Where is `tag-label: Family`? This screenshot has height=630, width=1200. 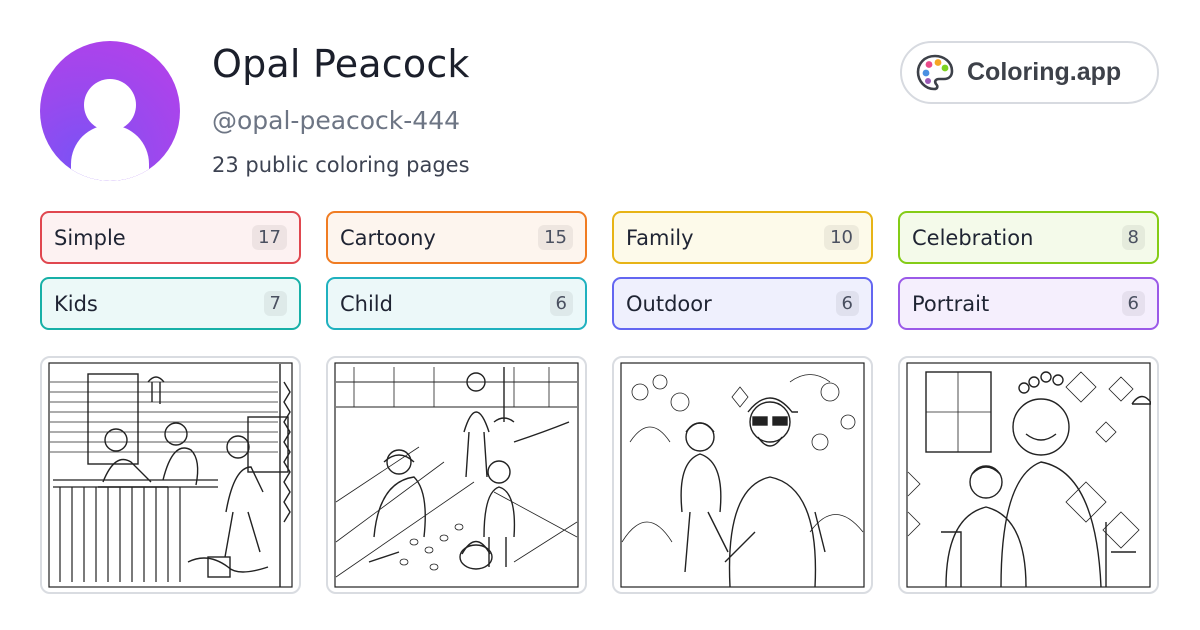 tag-label: Family is located at coordinates (660, 237).